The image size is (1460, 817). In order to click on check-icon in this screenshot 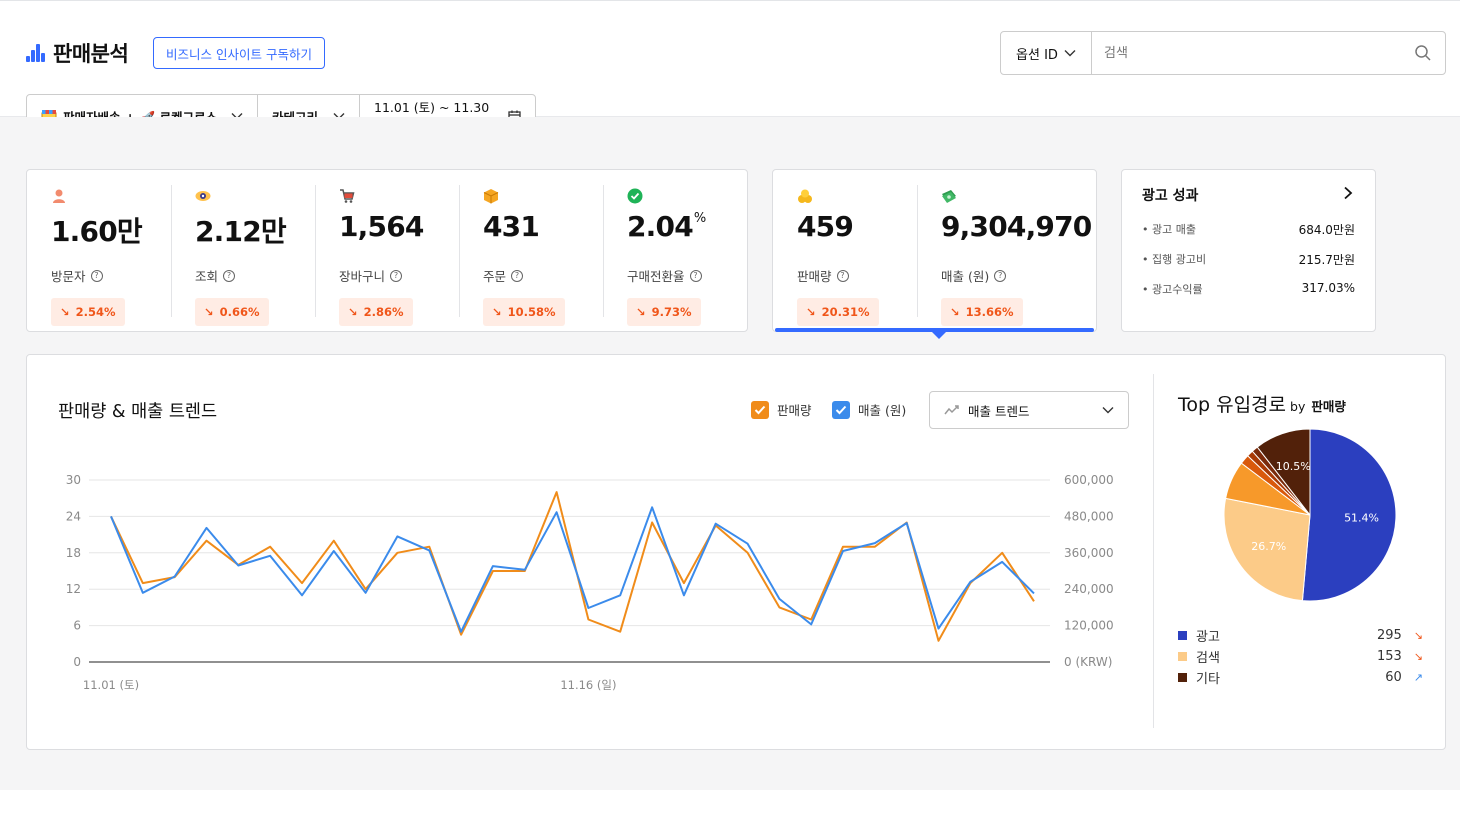, I will do `click(635, 196)`.